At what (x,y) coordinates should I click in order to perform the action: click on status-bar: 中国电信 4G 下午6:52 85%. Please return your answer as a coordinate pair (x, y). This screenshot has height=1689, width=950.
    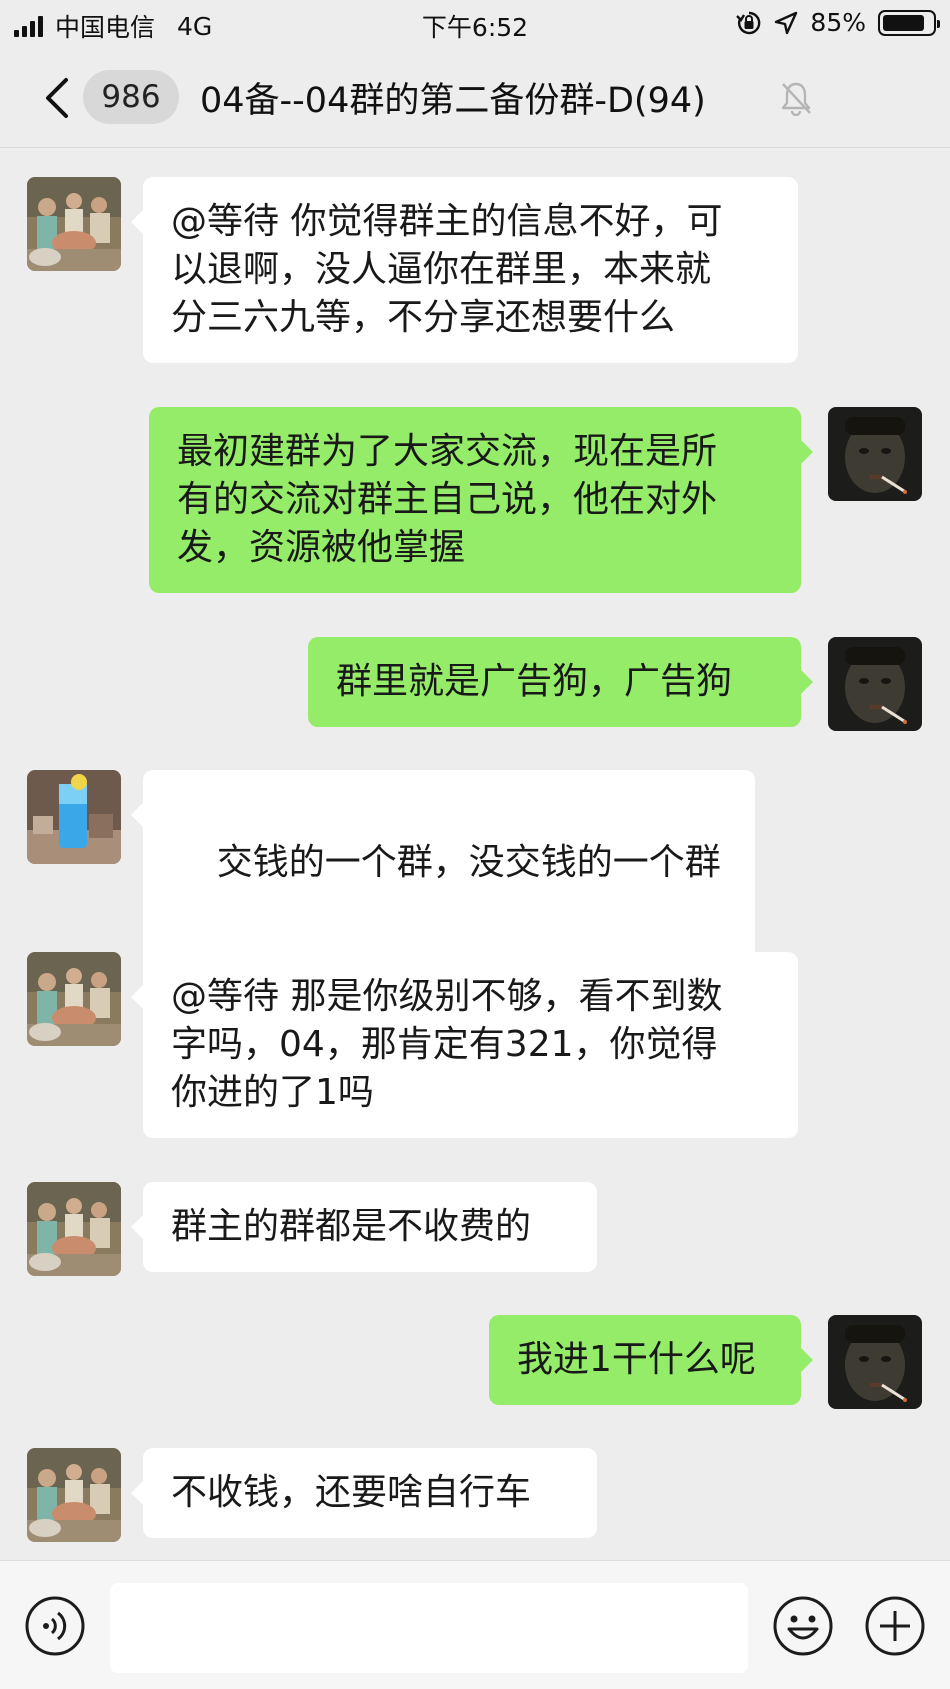
    Looking at the image, I should click on (475, 24).